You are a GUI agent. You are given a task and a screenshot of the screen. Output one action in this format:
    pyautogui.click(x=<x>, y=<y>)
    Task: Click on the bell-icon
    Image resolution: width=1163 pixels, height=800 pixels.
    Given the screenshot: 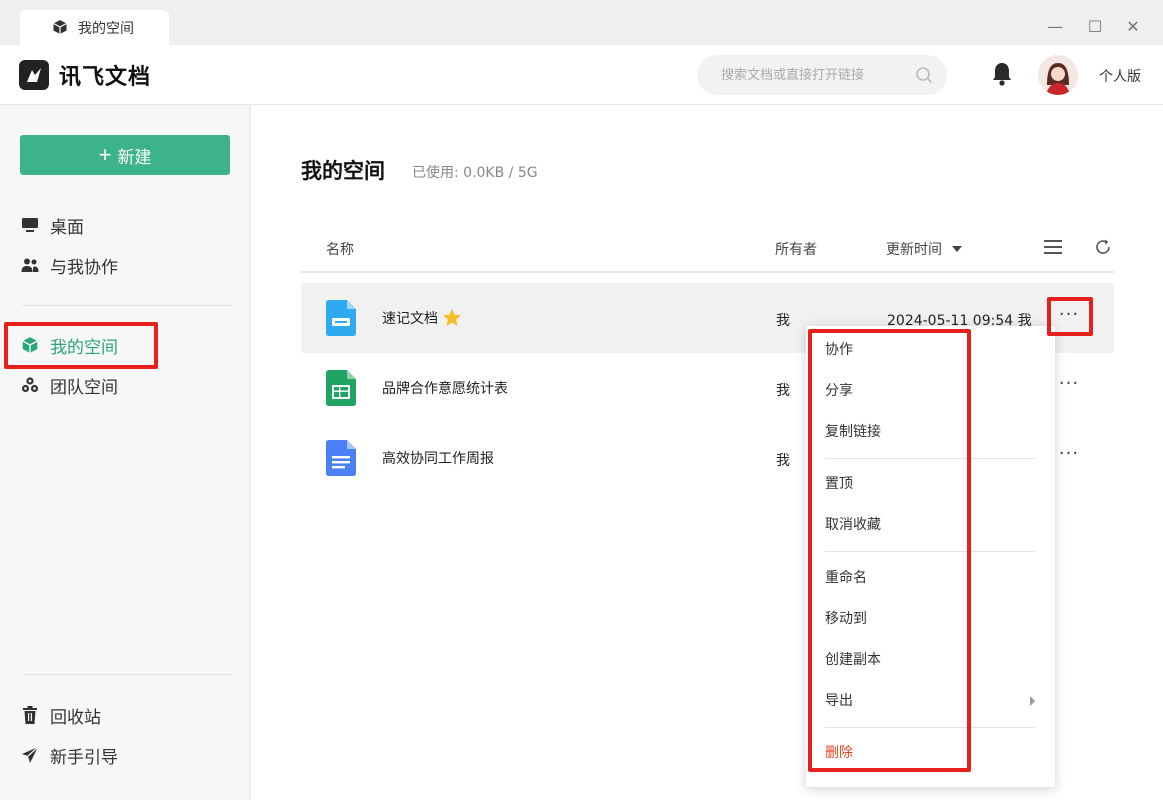 What is the action you would take?
    pyautogui.click(x=1002, y=74)
    